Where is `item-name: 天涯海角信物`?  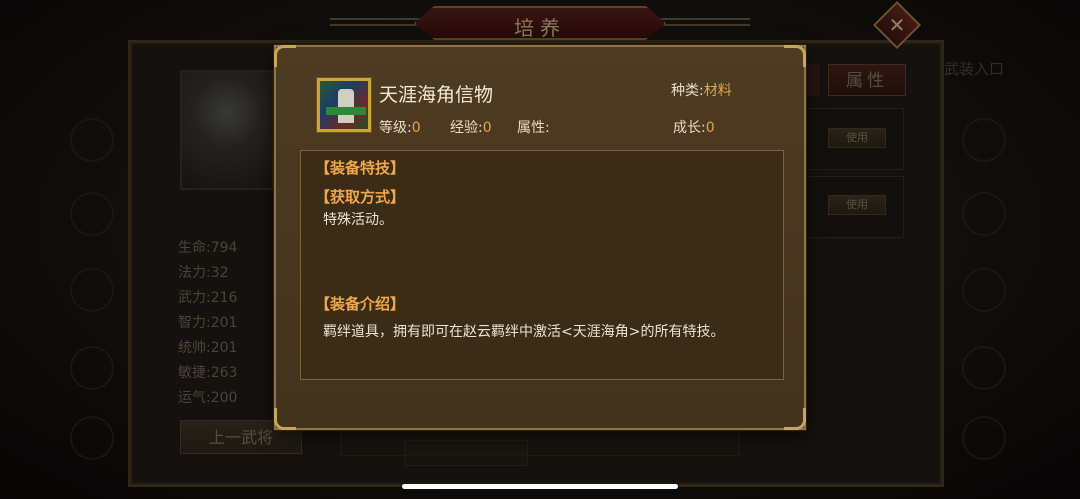 item-name: 天涯海角信物 is located at coordinates (436, 95).